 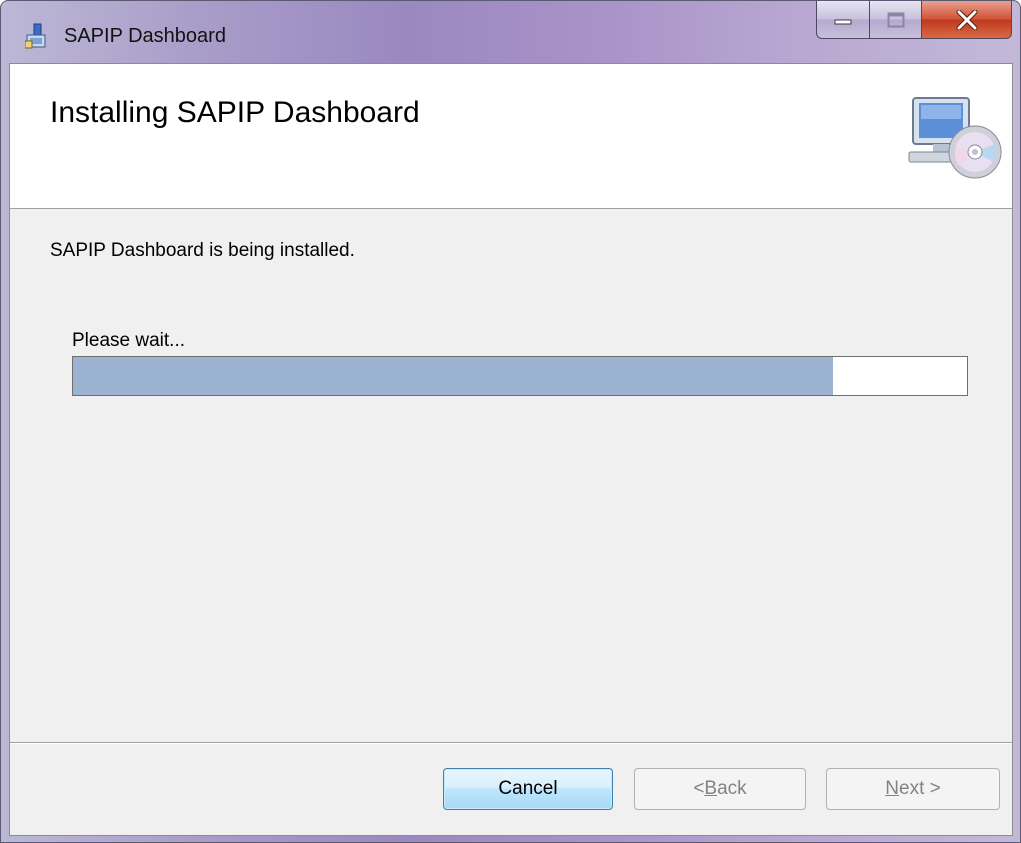 I want to click on progress-bar, so click(x=520, y=376).